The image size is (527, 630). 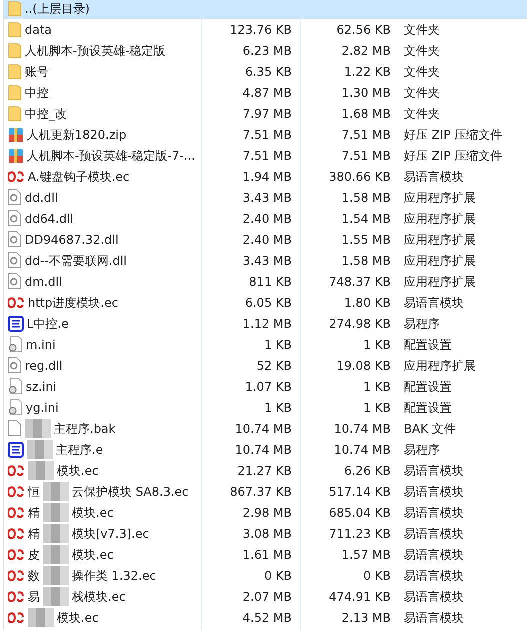 What do you see at coordinates (15, 428) in the screenshot?
I see `file-icon` at bounding box center [15, 428].